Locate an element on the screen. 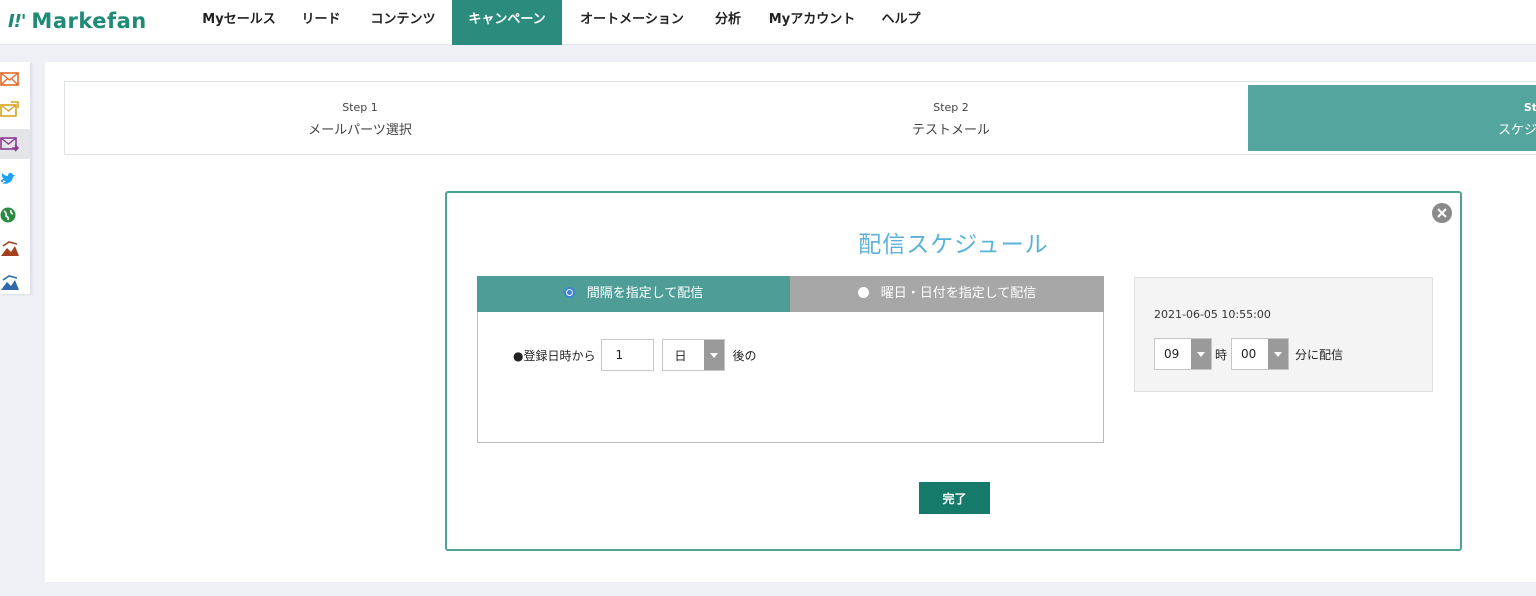  logo-text: Markefan is located at coordinates (89, 21).